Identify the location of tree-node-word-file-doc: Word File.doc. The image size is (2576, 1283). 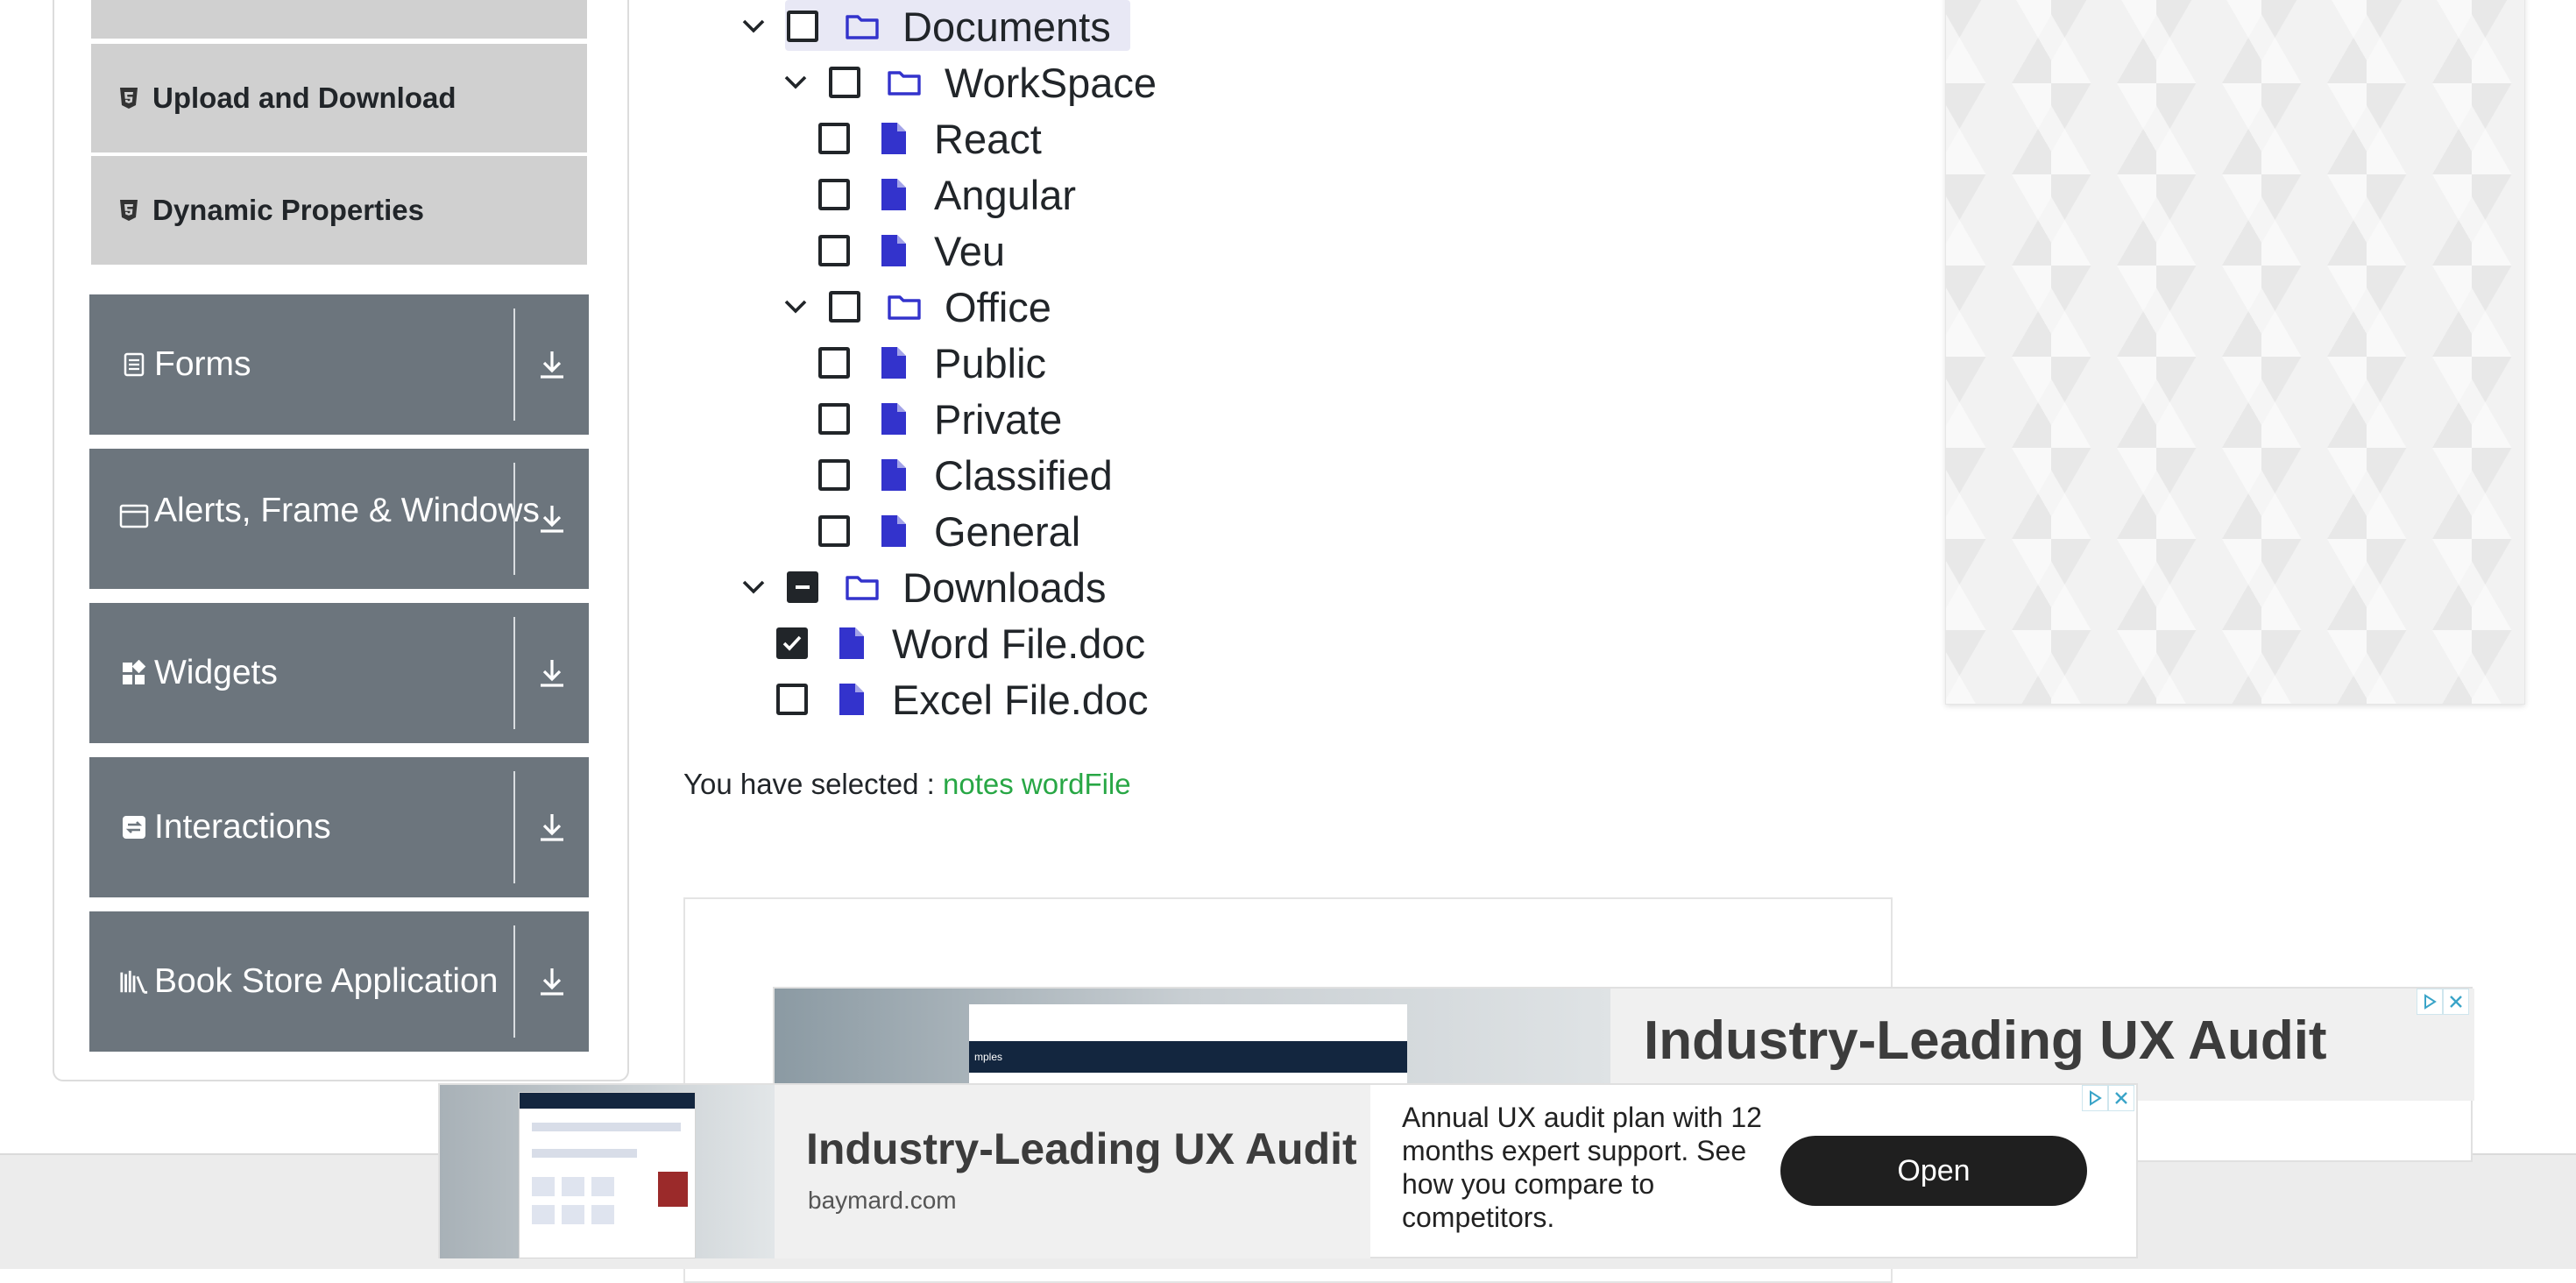
(960, 643).